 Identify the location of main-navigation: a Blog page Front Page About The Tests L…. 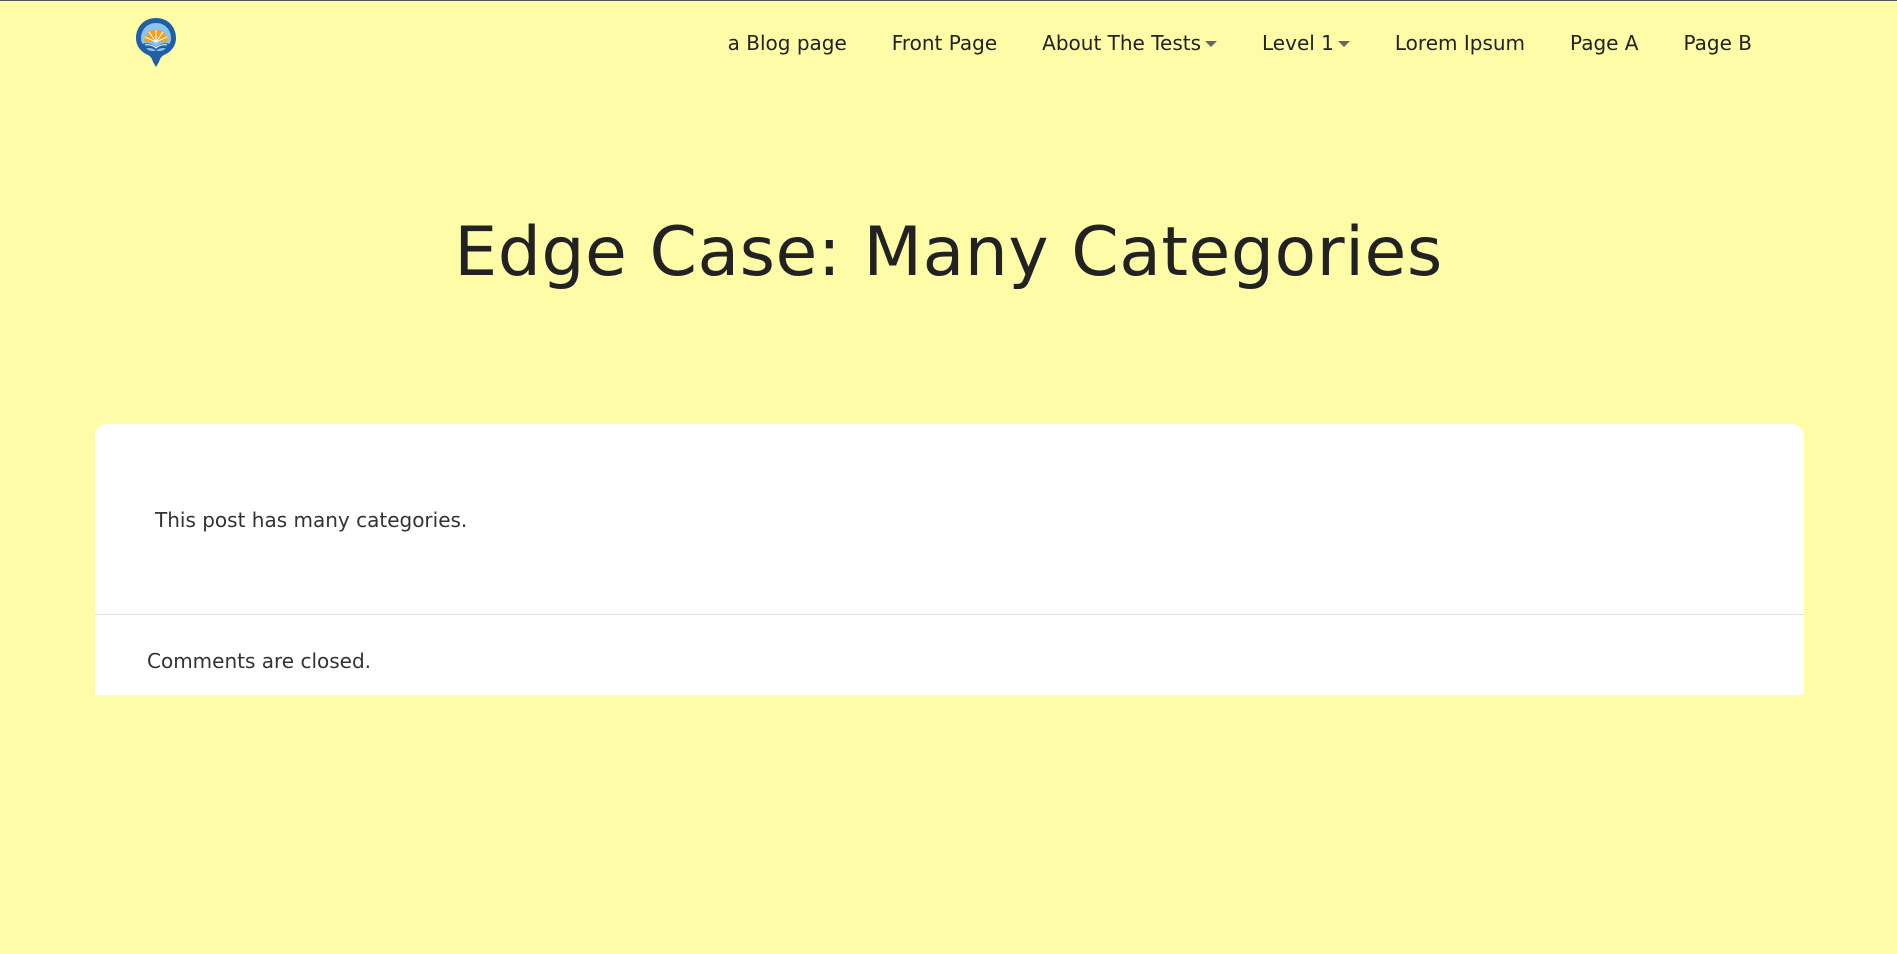
(1240, 43).